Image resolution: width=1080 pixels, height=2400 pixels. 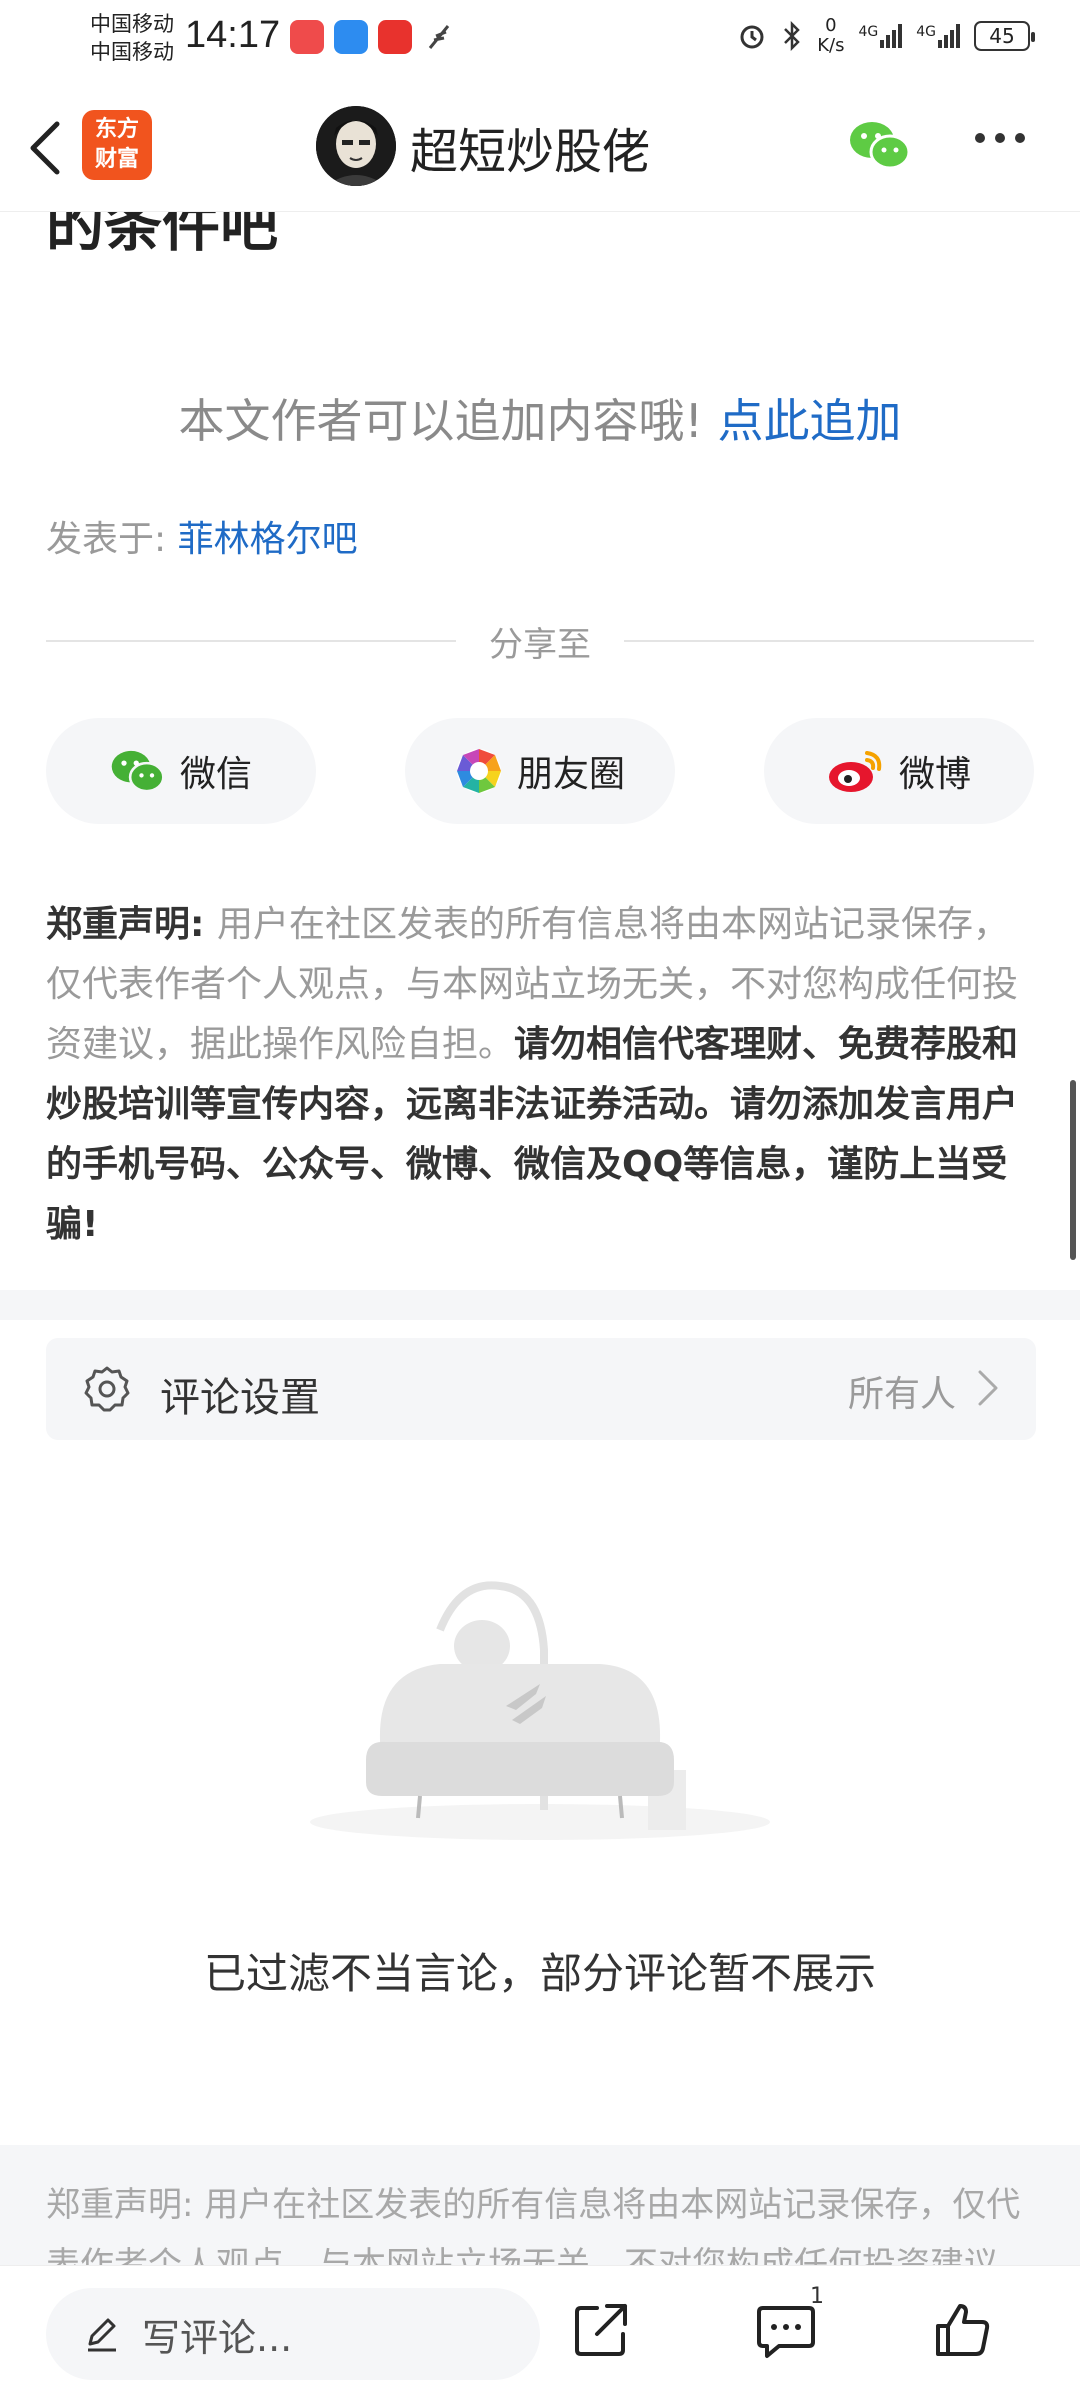 What do you see at coordinates (356, 146) in the screenshot?
I see `author-avatar` at bounding box center [356, 146].